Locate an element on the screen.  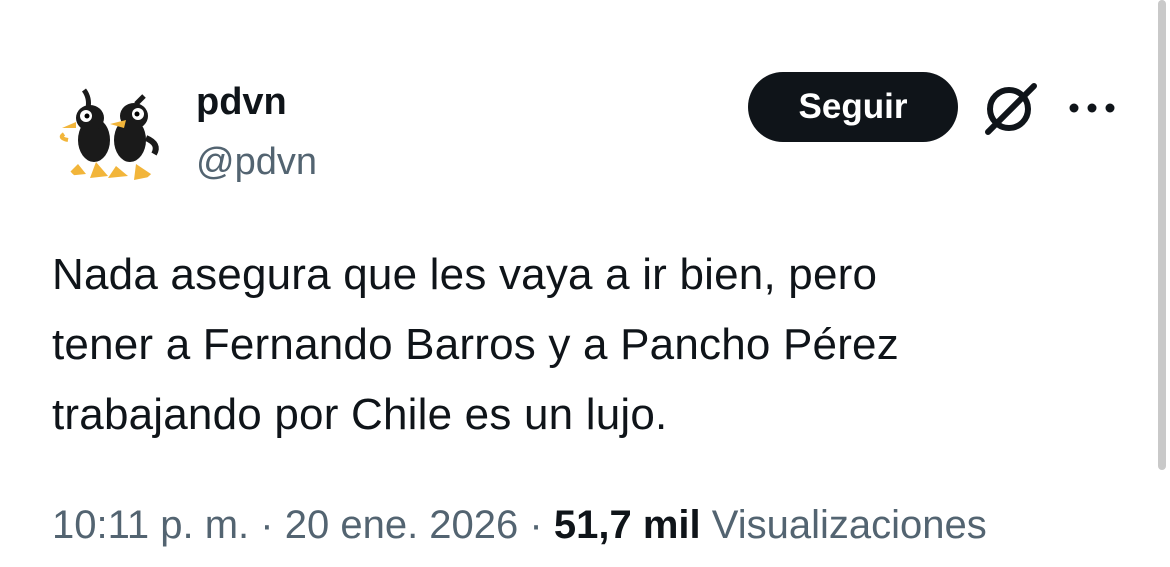
tweet-text-line: trabajando por Chile es un lujo. is located at coordinates (360, 414).